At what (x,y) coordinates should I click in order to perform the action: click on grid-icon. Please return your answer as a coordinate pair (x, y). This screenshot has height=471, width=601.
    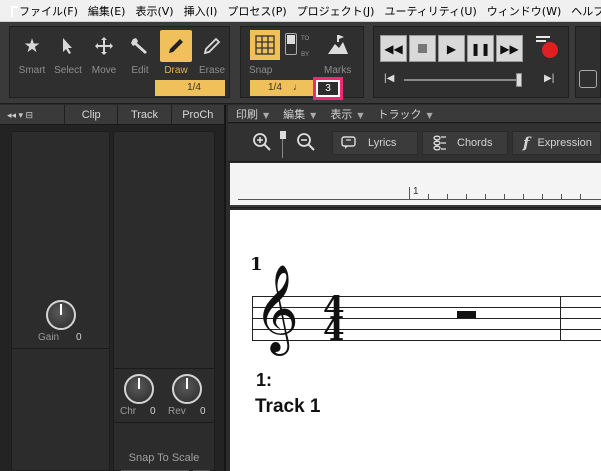
    Looking at the image, I should click on (265, 45).